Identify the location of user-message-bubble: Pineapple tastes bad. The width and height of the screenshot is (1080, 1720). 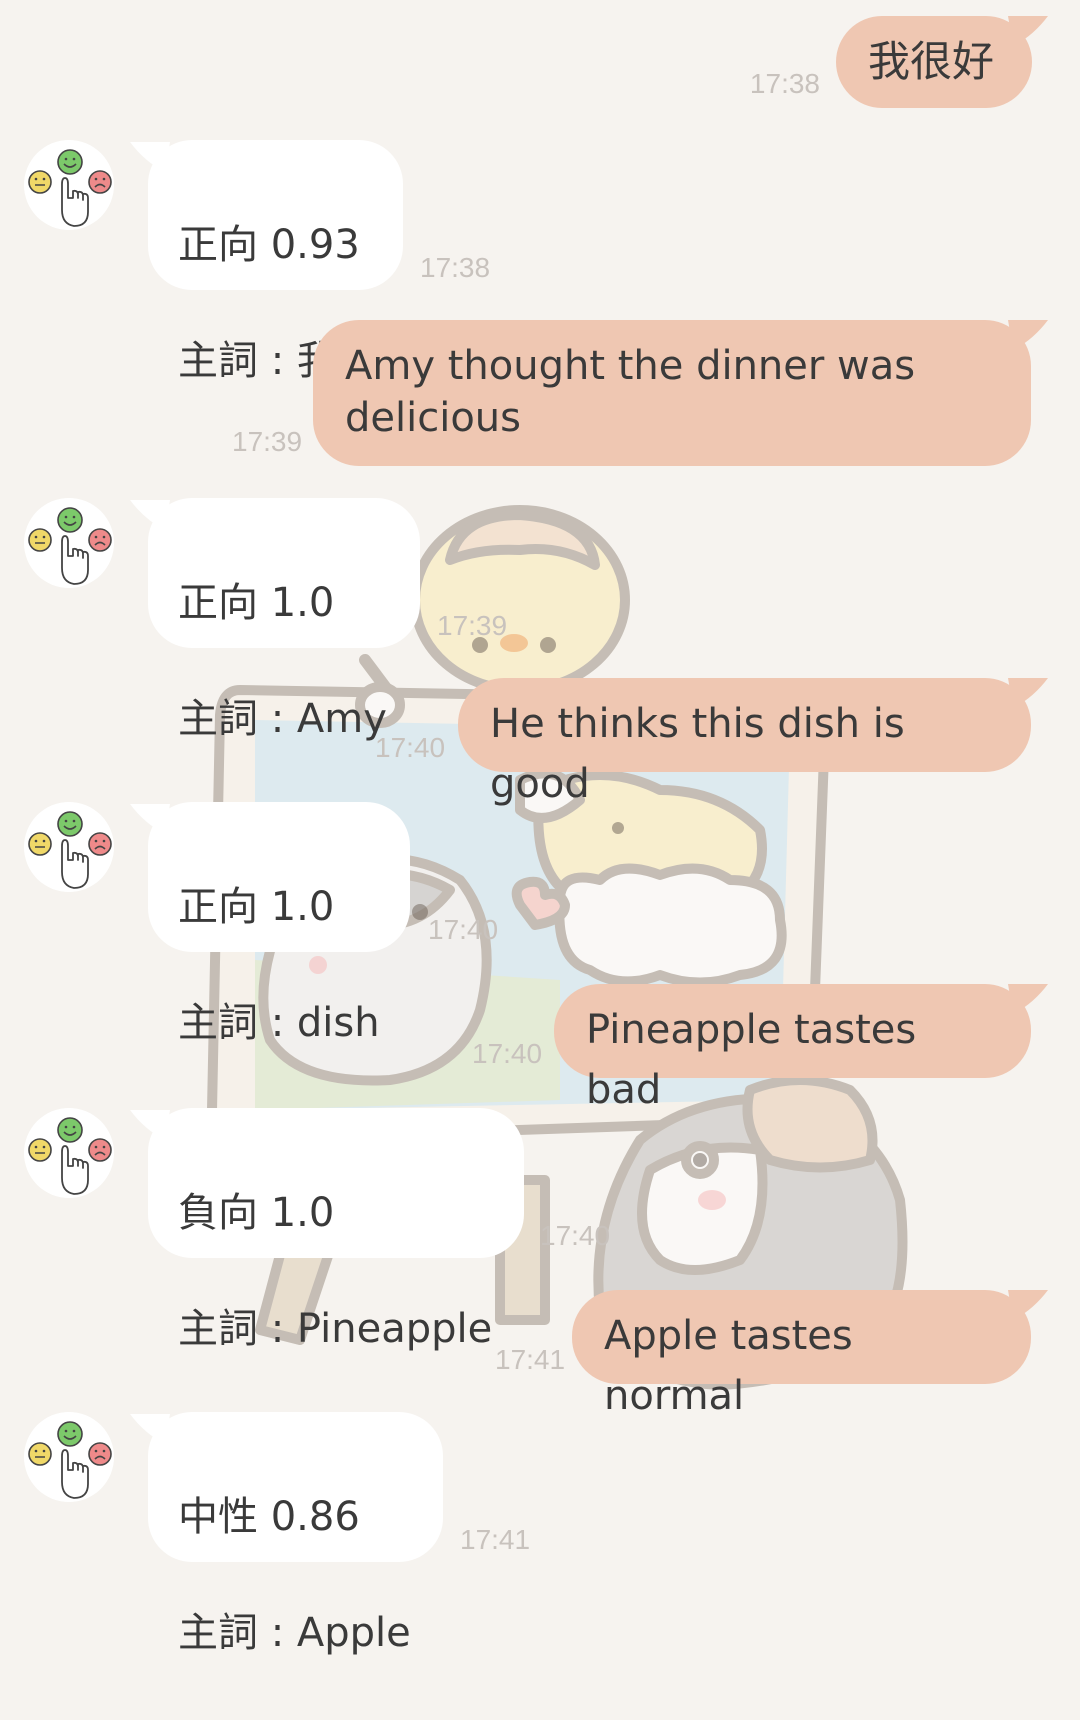
(792, 1048).